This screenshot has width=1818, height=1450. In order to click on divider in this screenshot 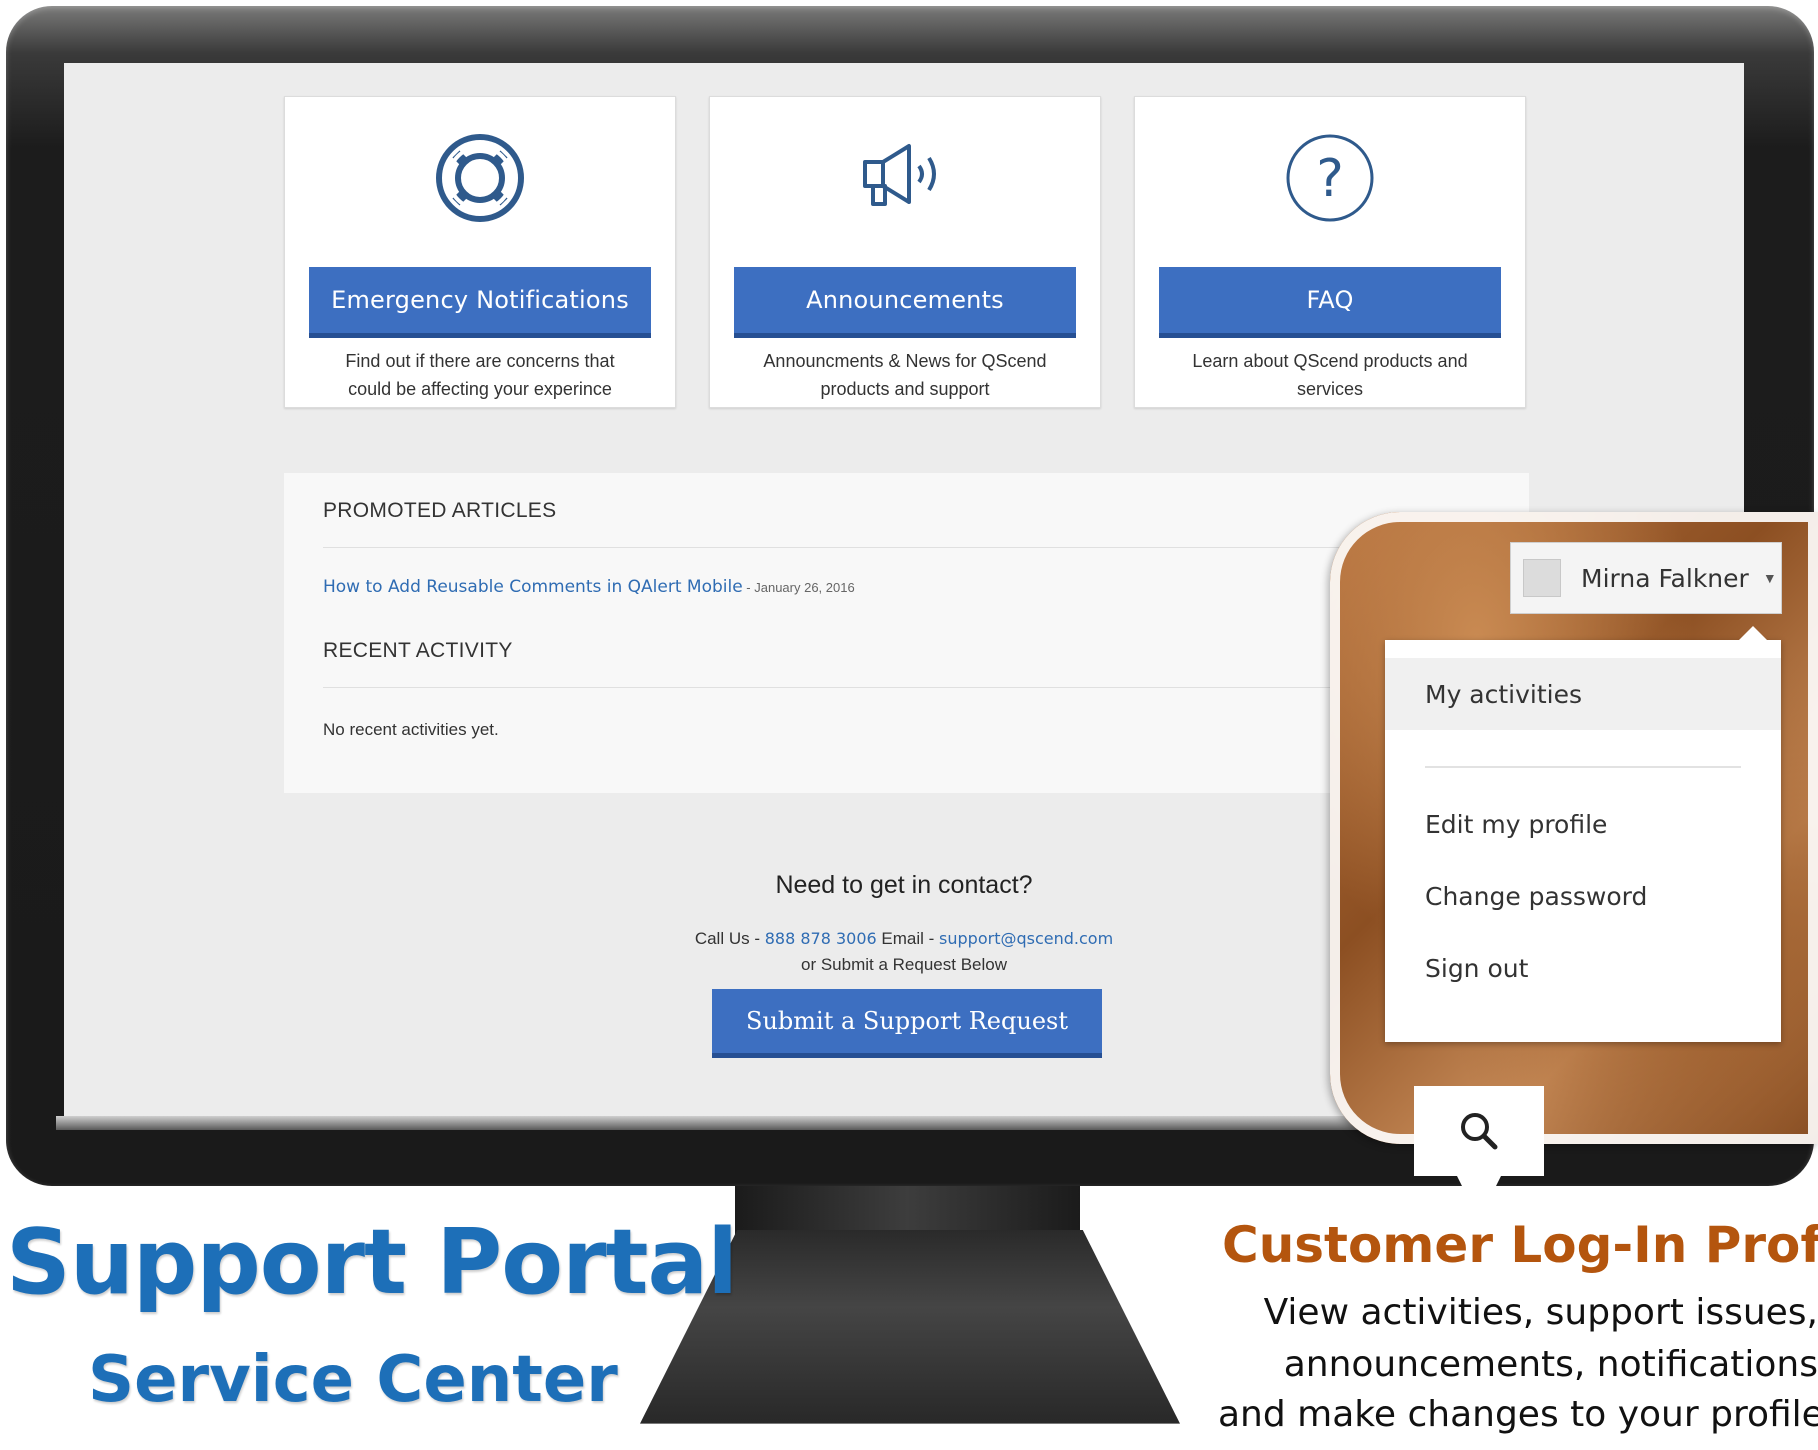, I will do `click(916, 547)`.